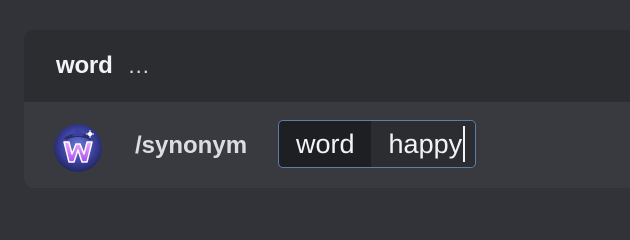 This screenshot has height=240, width=630. What do you see at coordinates (464, 144) in the screenshot?
I see `text-caret` at bounding box center [464, 144].